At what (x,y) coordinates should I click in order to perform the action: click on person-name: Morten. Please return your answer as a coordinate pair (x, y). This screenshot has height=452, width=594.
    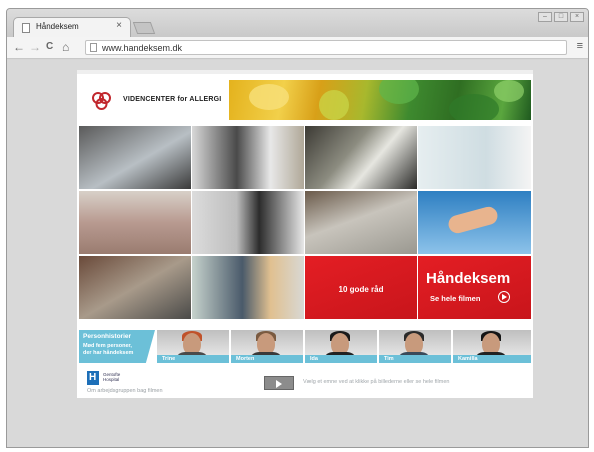
    Looking at the image, I should click on (245, 359).